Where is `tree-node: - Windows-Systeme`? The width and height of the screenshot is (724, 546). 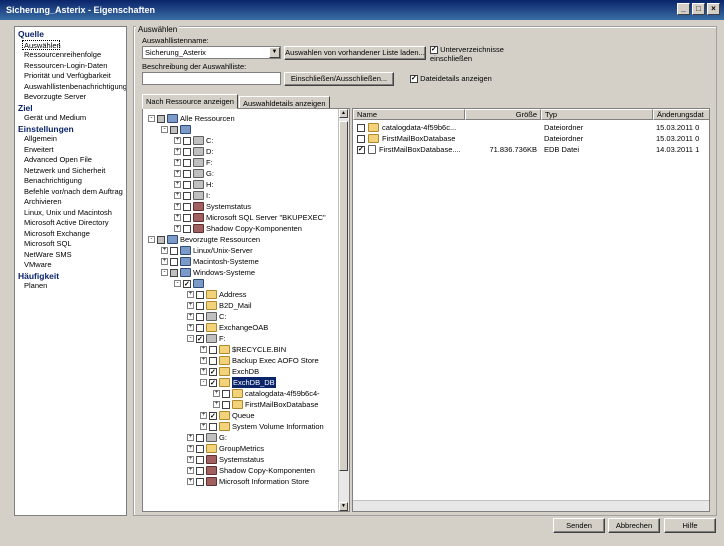
tree-node: - Windows-Systeme is located at coordinates (208, 272).